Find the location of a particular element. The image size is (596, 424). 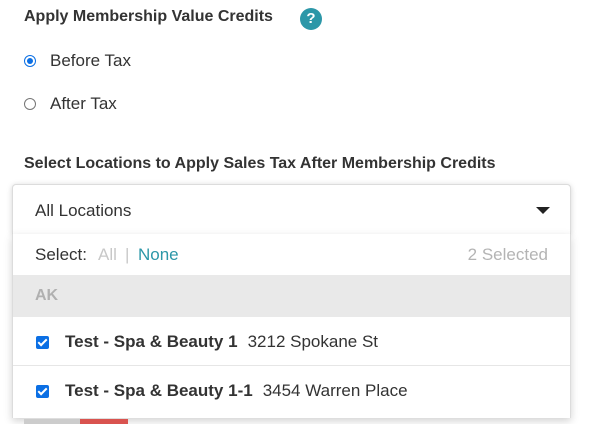

after-tax-radio is located at coordinates (30, 104).